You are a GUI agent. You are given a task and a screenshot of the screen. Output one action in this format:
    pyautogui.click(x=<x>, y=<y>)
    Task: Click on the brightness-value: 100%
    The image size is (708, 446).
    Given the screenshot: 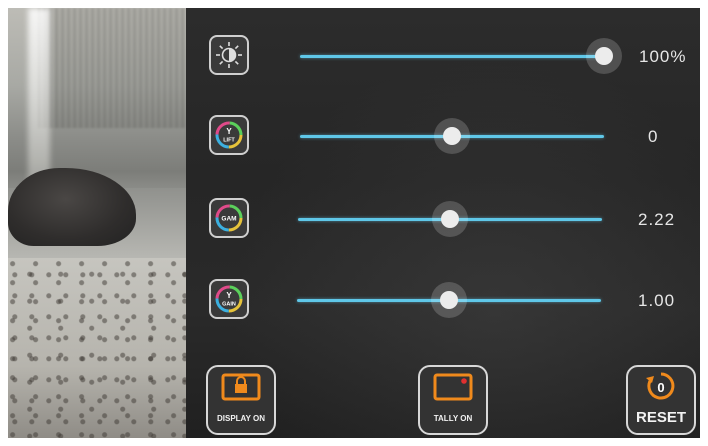 What is the action you would take?
    pyautogui.click(x=663, y=56)
    